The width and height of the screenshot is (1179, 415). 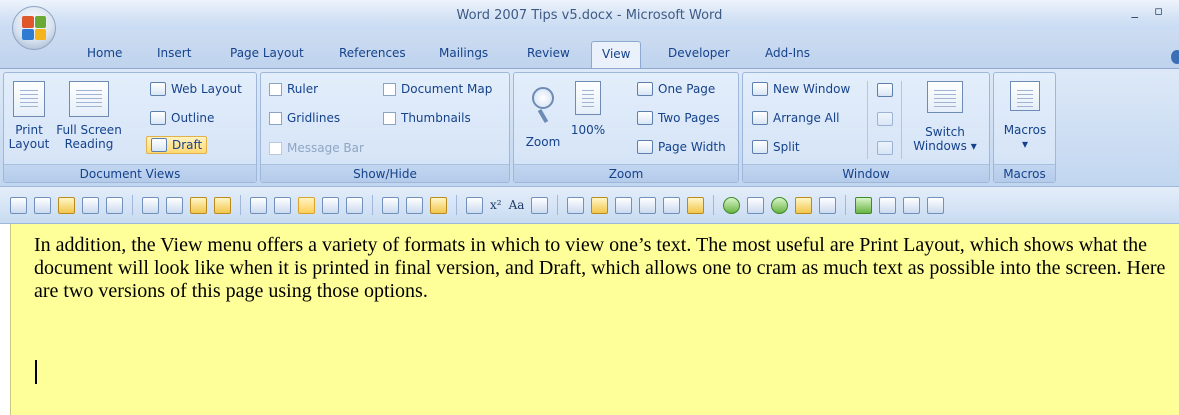 I want to click on switch-windows-button: Switch Windows ▾, so click(x=945, y=117).